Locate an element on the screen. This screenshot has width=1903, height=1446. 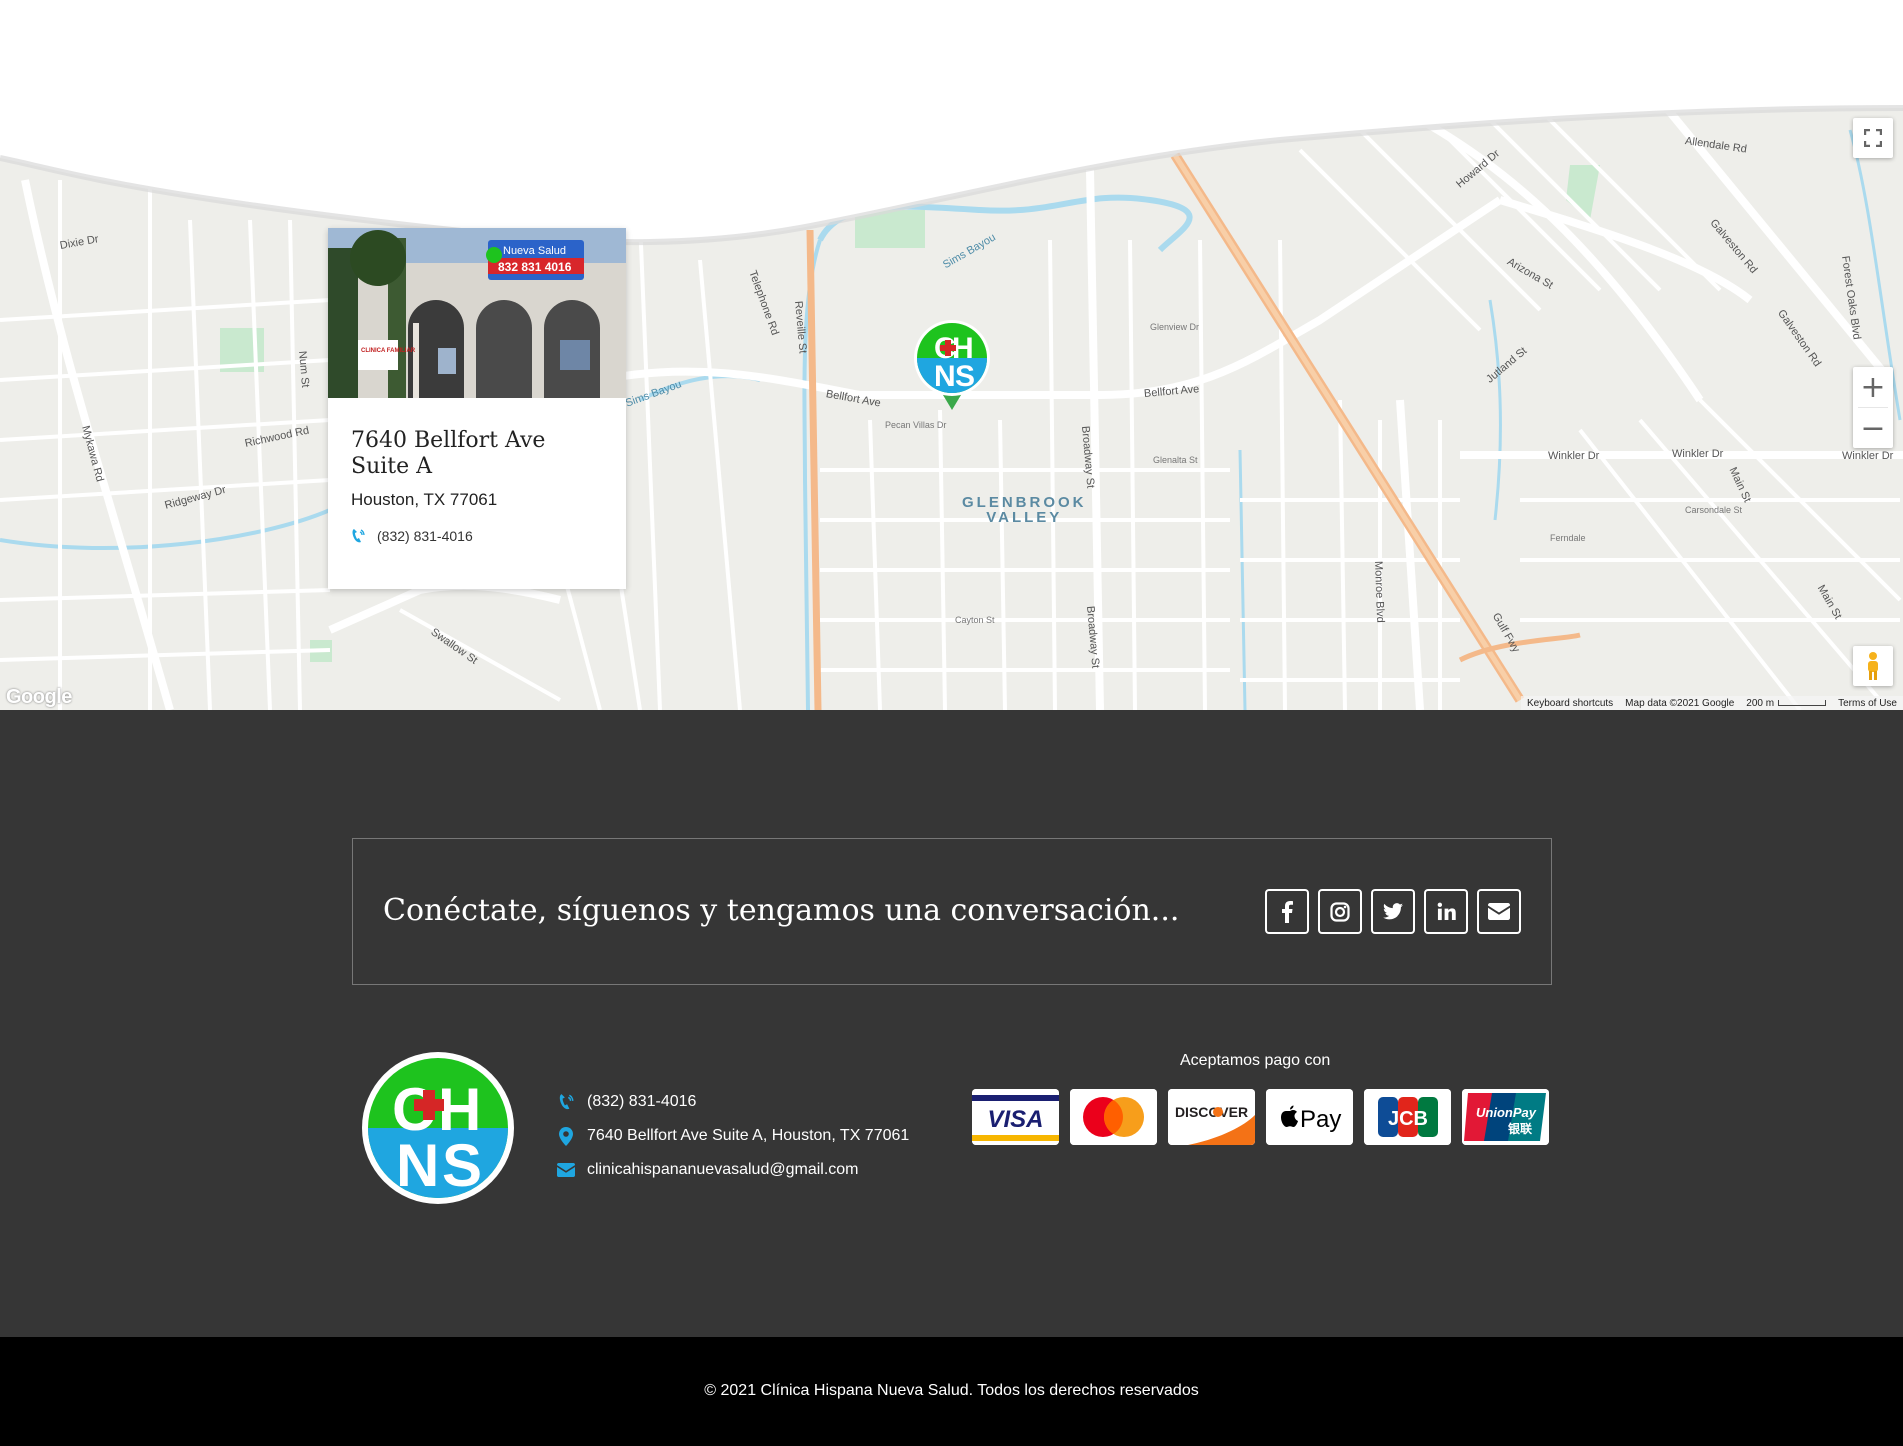
instagram-button is located at coordinates (1340, 911).